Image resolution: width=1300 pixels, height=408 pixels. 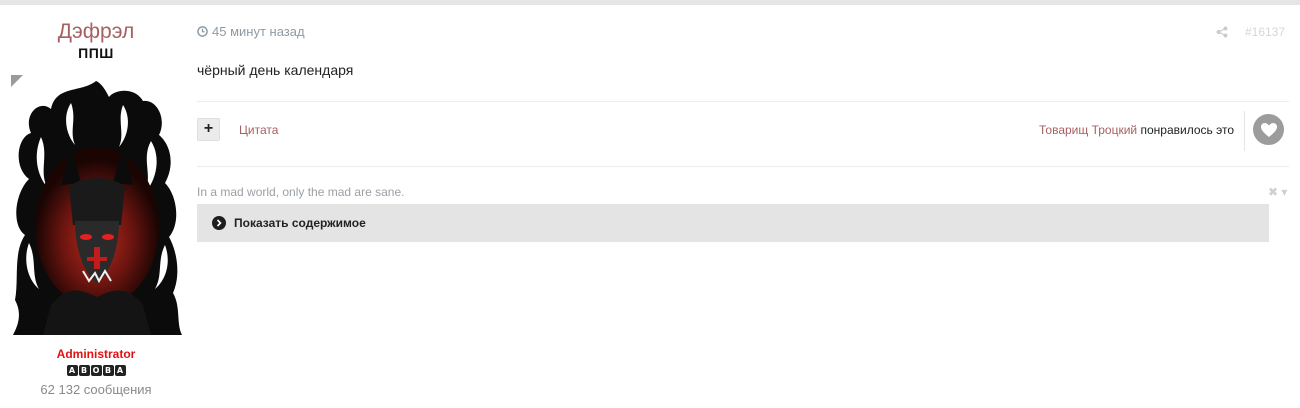 I want to click on spoiler-label: Показать содержимое, so click(x=300, y=223).